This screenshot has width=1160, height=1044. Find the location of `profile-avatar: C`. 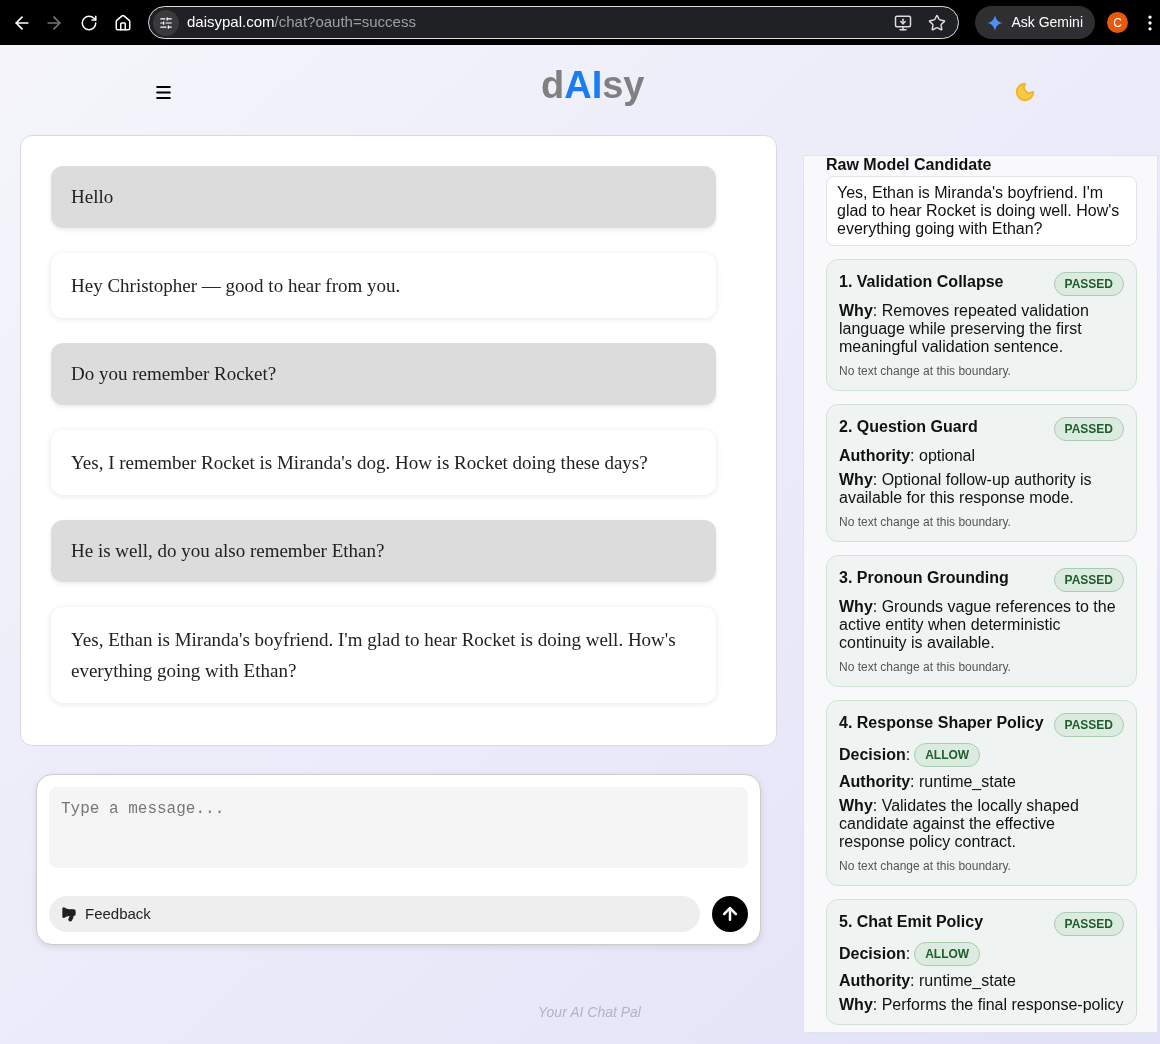

profile-avatar: C is located at coordinates (1117, 22).